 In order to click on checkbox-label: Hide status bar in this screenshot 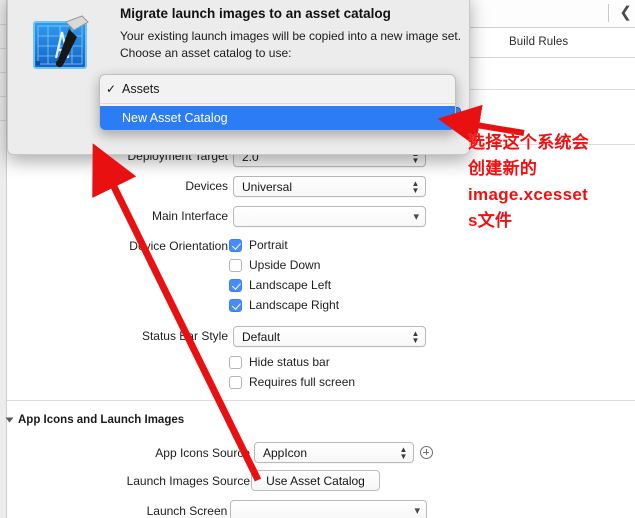, I will do `click(289, 362)`.